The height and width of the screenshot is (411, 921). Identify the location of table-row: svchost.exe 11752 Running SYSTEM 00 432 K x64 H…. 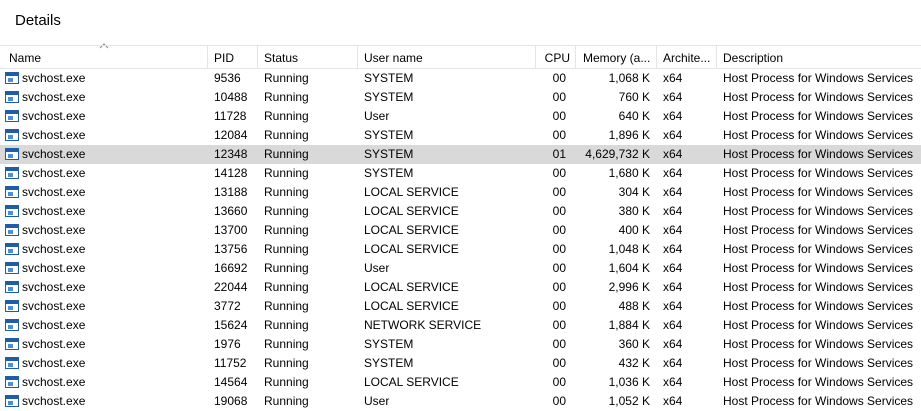
(460, 363).